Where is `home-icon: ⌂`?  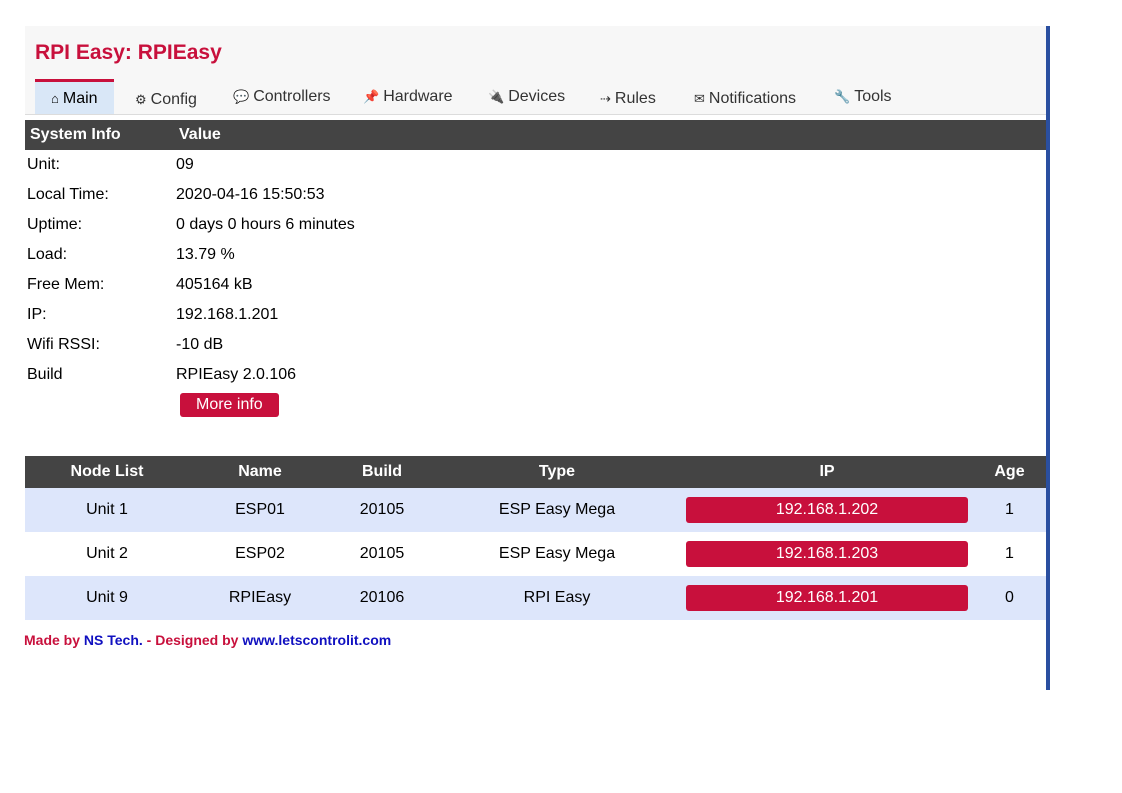 home-icon: ⌂ is located at coordinates (55, 98).